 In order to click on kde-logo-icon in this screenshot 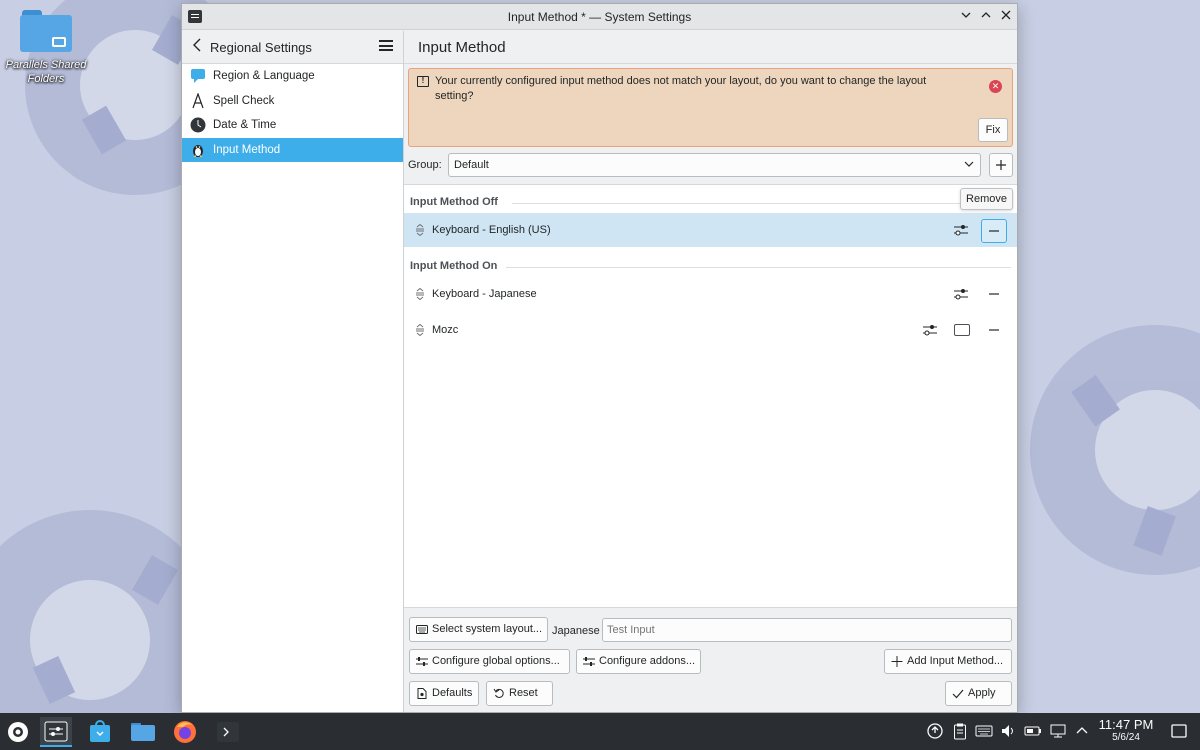, I will do `click(18, 732)`.